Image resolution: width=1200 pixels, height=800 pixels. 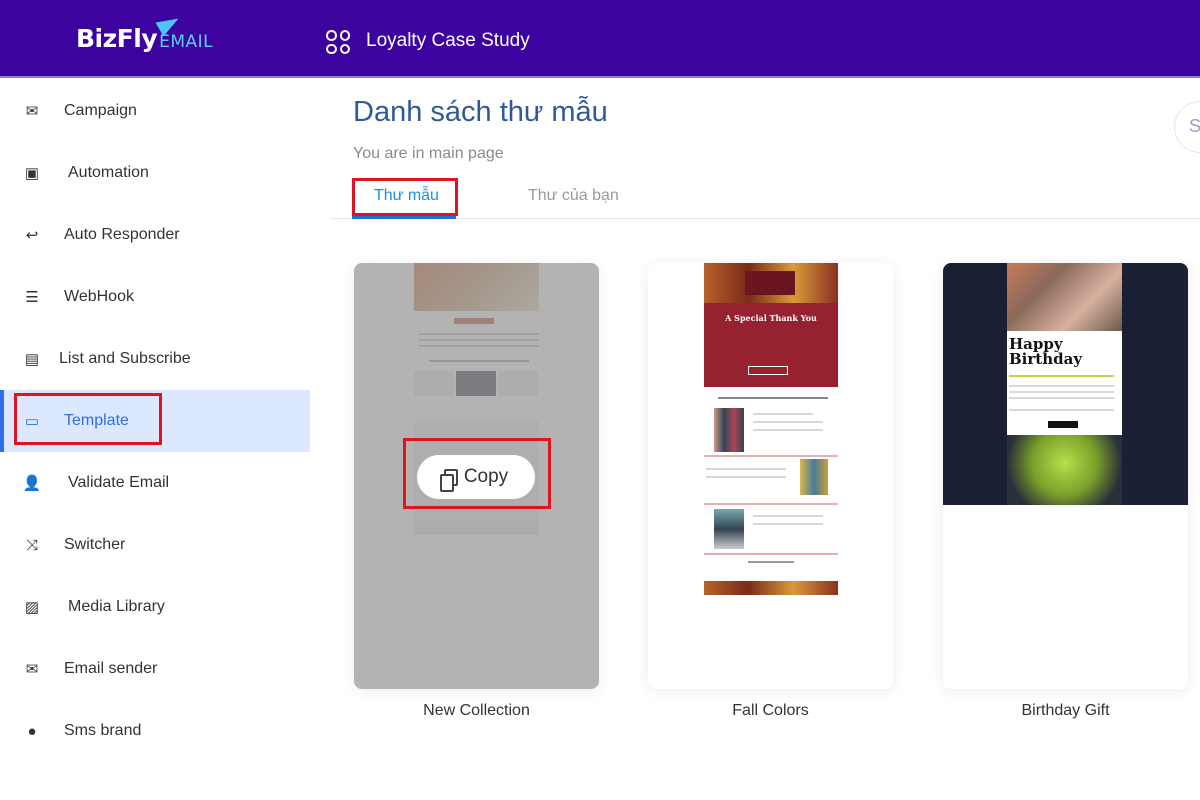 I want to click on server-icon: ☰, so click(x=32, y=297).